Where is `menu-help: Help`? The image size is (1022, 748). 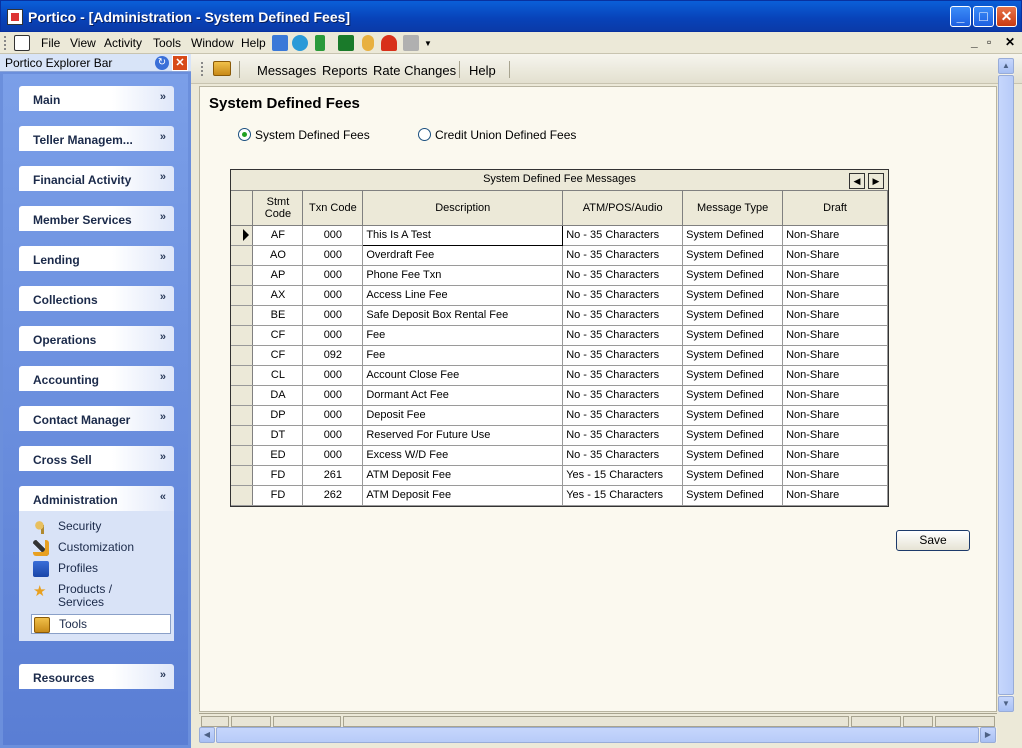
menu-help: Help is located at coordinates (253, 43).